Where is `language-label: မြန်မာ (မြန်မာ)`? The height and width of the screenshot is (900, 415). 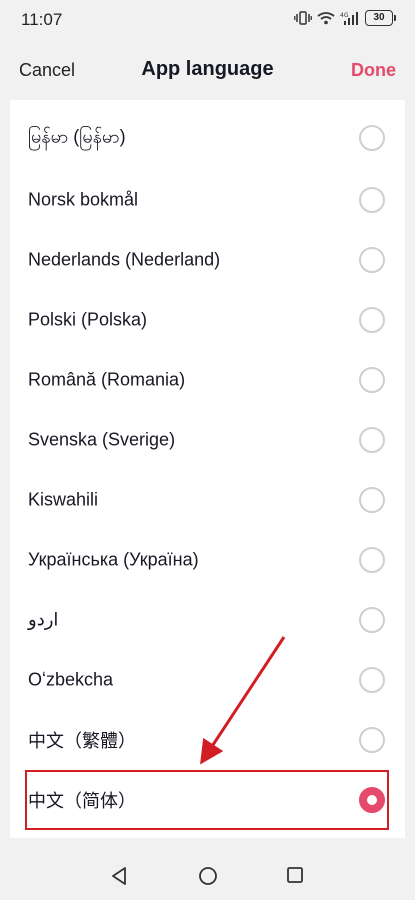 language-label: မြန်မာ (မြန်မာ) is located at coordinates (77, 136).